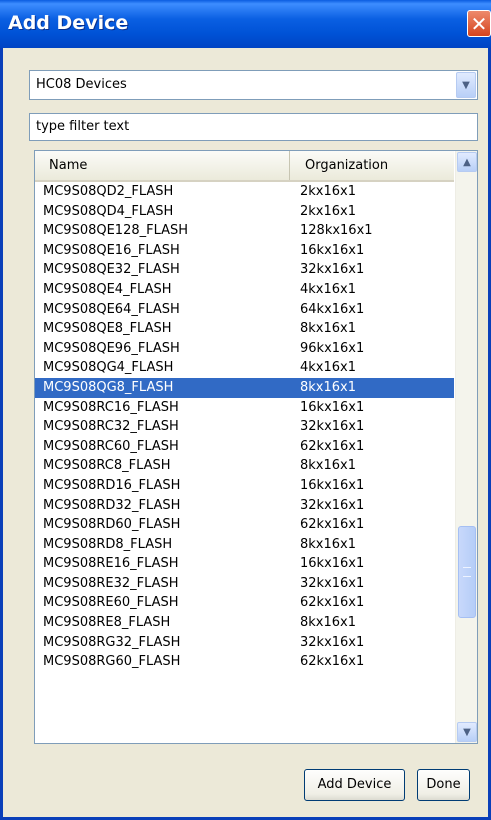  Describe the element at coordinates (107, 329) in the screenshot. I see `device-name-cell: MC9S08QE8_FLASH` at that location.